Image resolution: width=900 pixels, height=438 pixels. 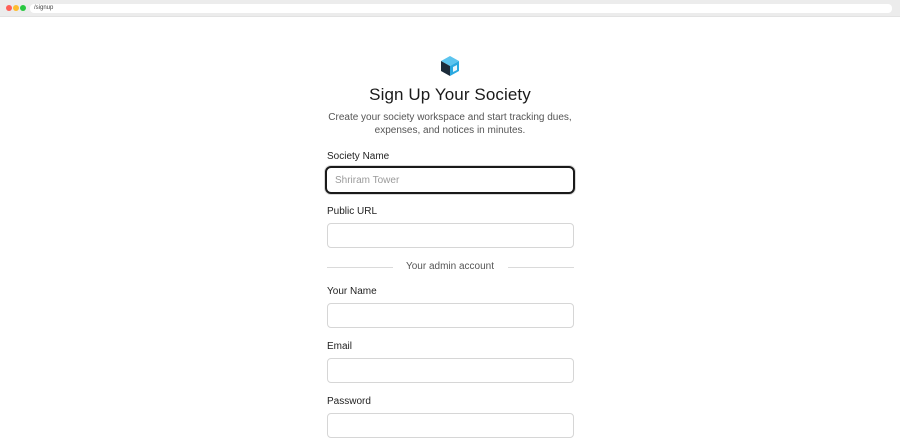 I want to click on divider-right, so click(x=541, y=267).